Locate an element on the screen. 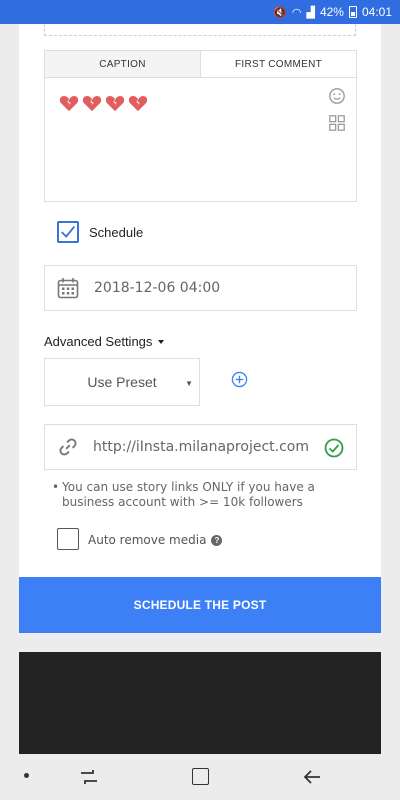 This screenshot has height=800, width=400. mute-icon: 🔇 is located at coordinates (280, 12).